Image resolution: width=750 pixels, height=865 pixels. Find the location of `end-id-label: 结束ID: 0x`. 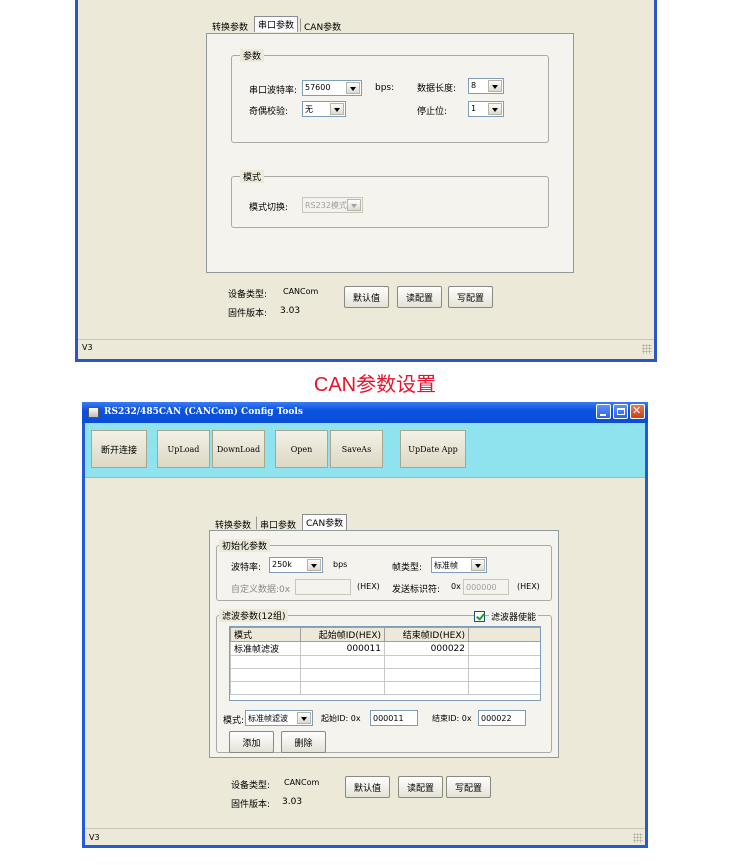

end-id-label: 结束ID: 0x is located at coordinates (452, 718).